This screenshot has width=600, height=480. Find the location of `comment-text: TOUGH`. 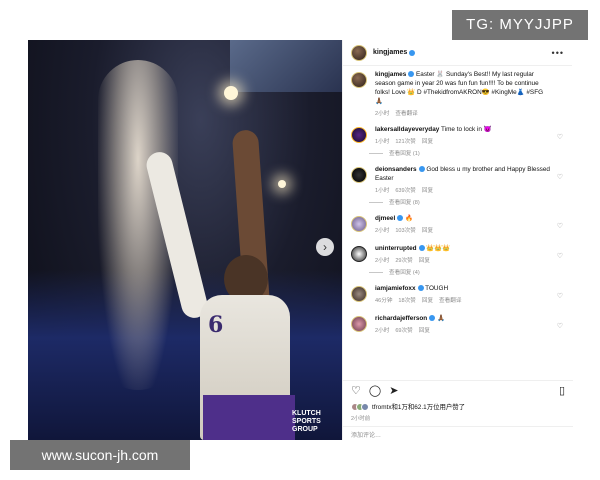

comment-text: TOUGH is located at coordinates (437, 288).